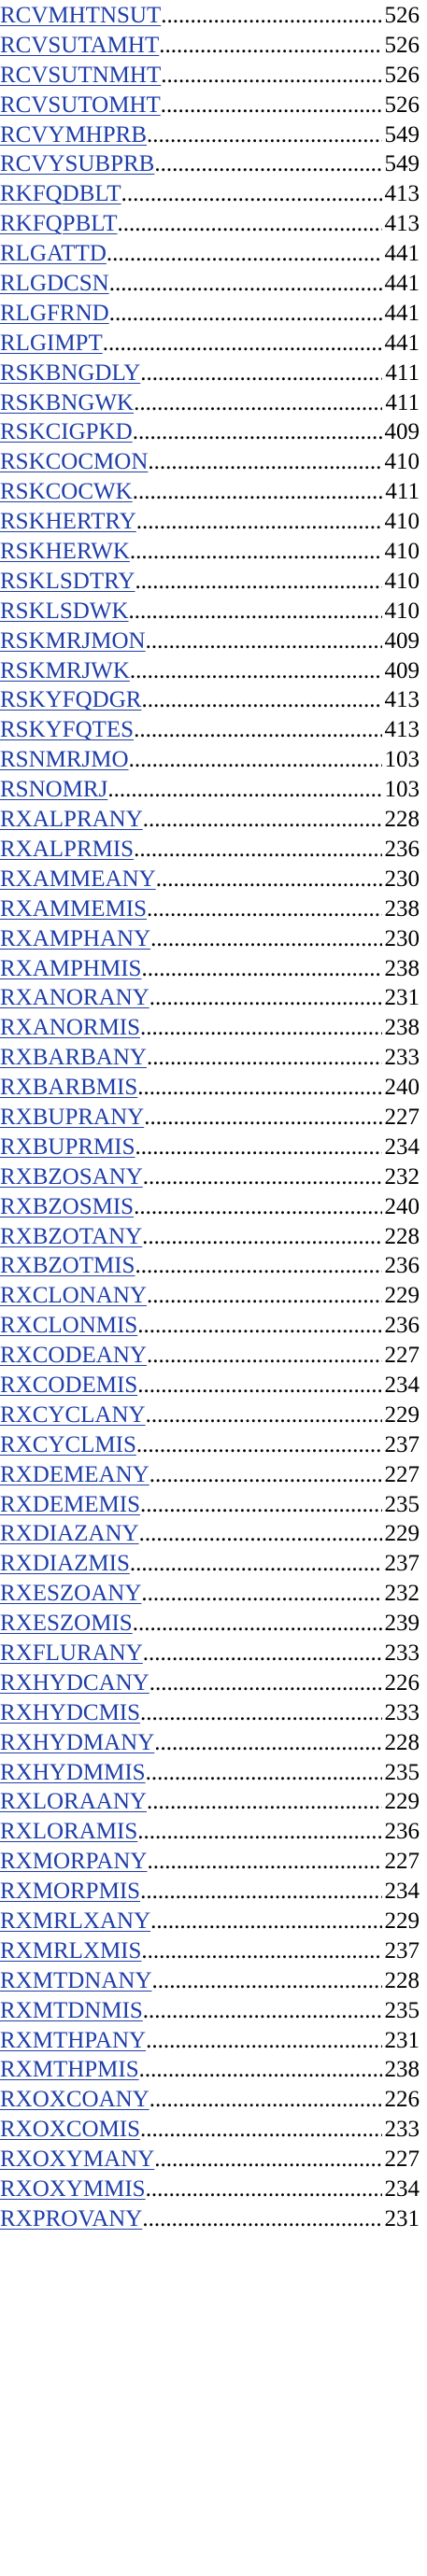  I want to click on index-entry: RSKMRJMON 409, so click(210, 641).